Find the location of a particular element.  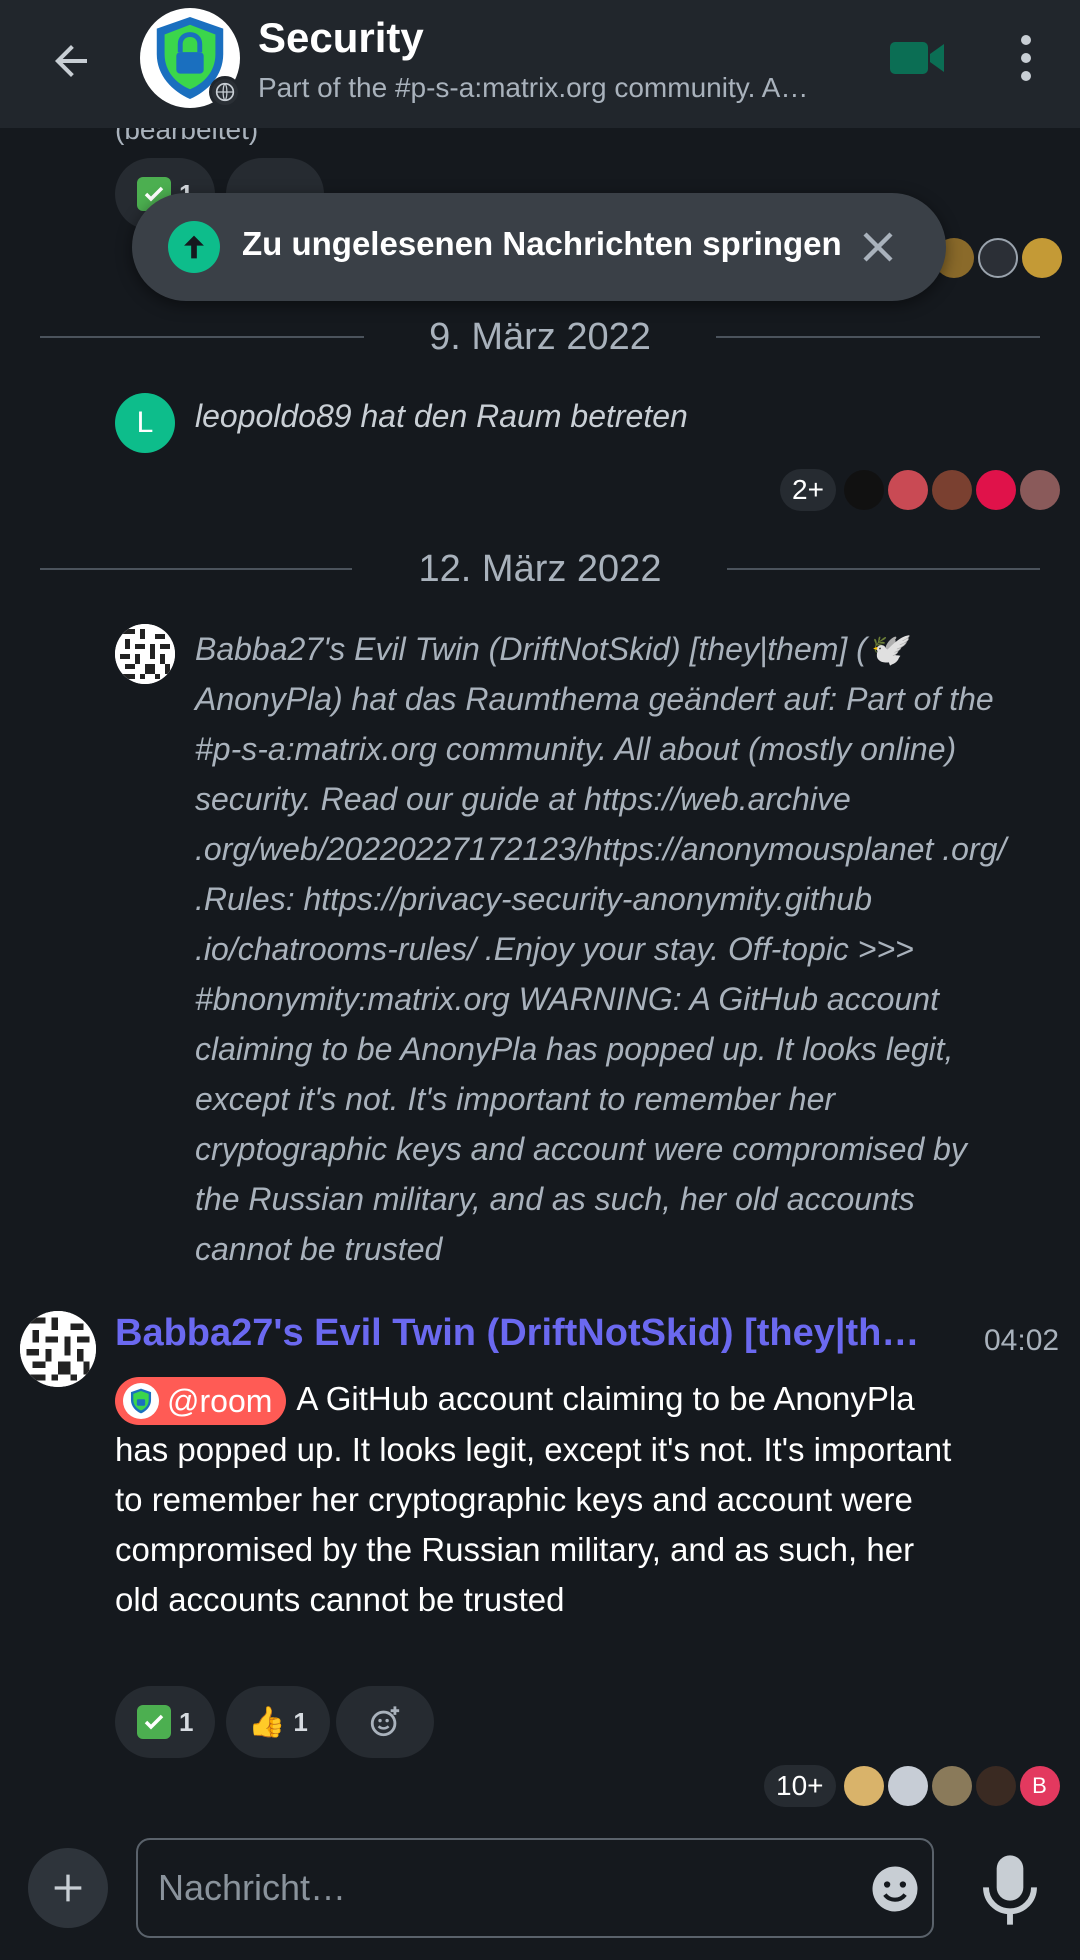

message-timestamp: 04:02 is located at coordinates (1022, 1340).